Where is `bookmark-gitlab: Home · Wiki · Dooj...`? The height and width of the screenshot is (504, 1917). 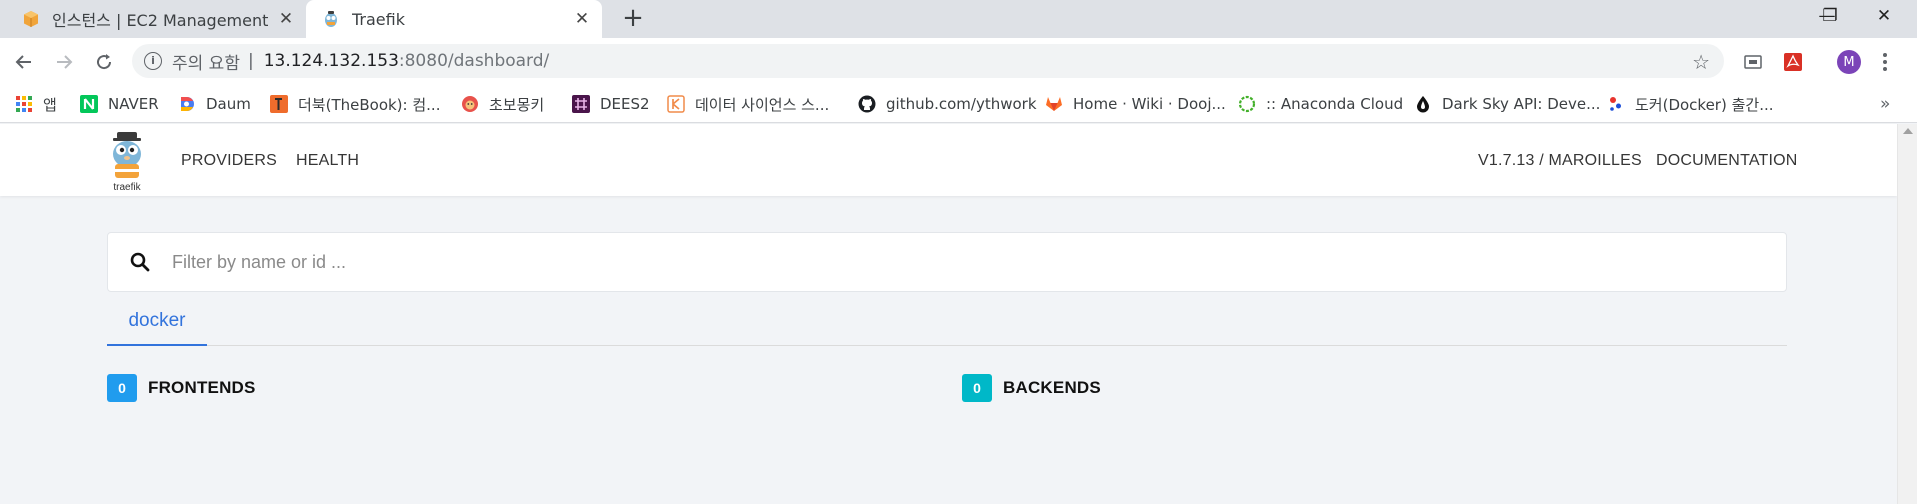
bookmark-gitlab: Home · Wiki · Dooj... is located at coordinates (1135, 104).